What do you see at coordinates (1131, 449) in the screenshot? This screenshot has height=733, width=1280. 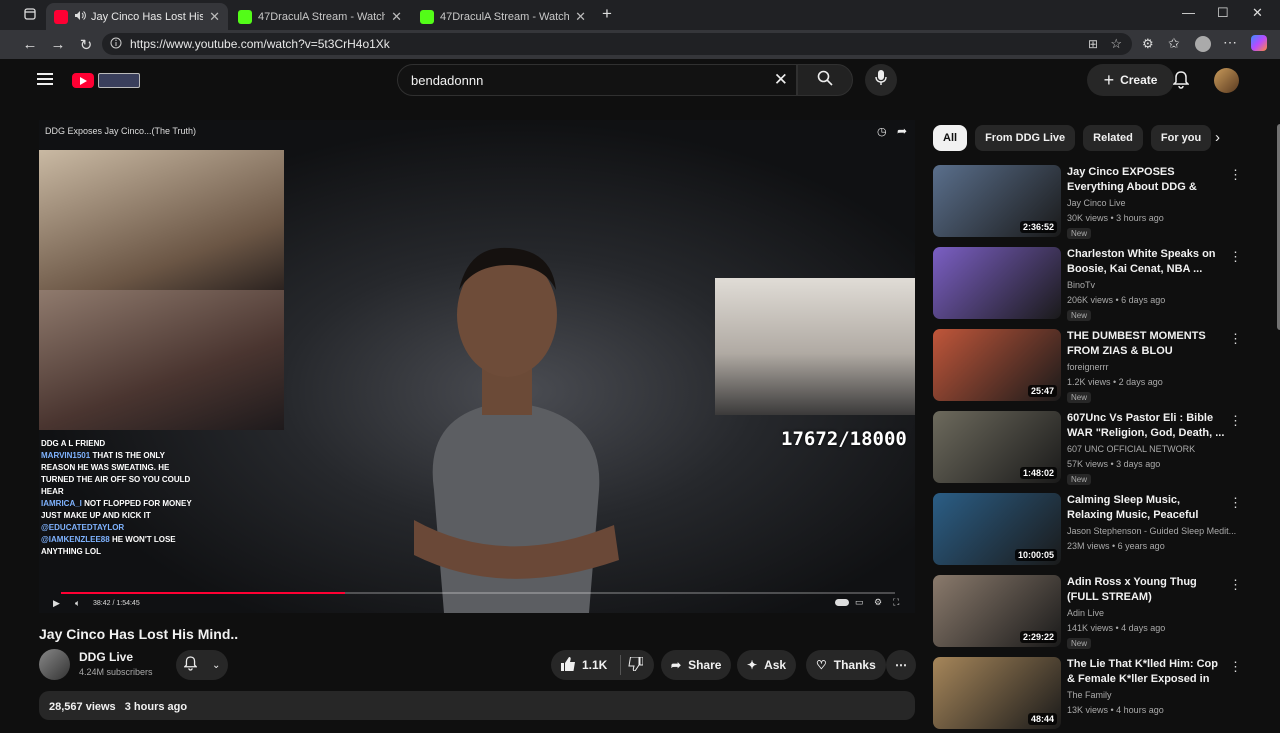 I see `recommended-channel-name: 607 UNC OFFICIAL NETWORK` at bounding box center [1131, 449].